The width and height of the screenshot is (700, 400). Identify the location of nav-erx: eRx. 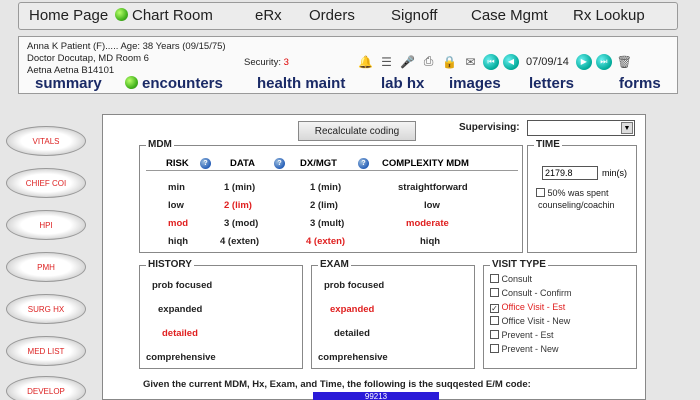
(268, 15).